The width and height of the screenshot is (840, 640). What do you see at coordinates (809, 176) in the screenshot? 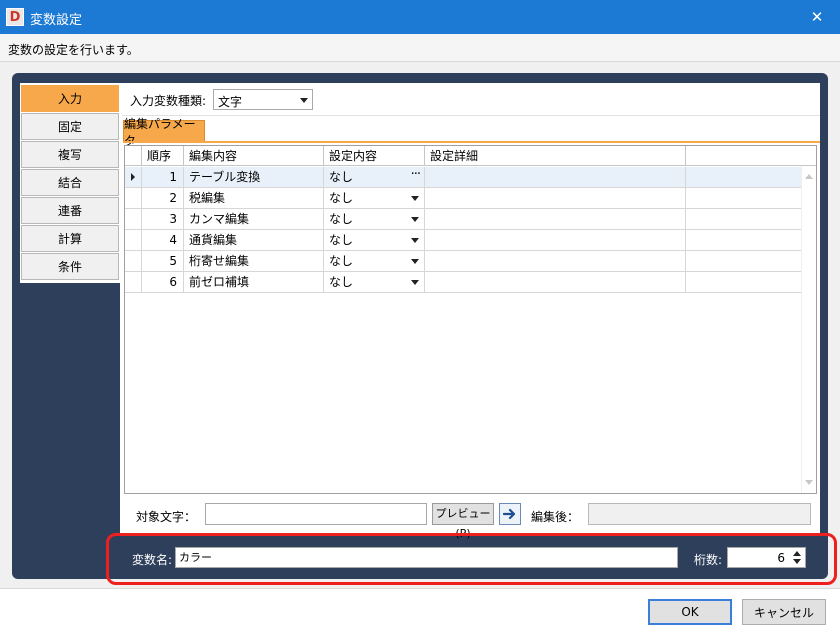
I see `scroll-up-icon` at bounding box center [809, 176].